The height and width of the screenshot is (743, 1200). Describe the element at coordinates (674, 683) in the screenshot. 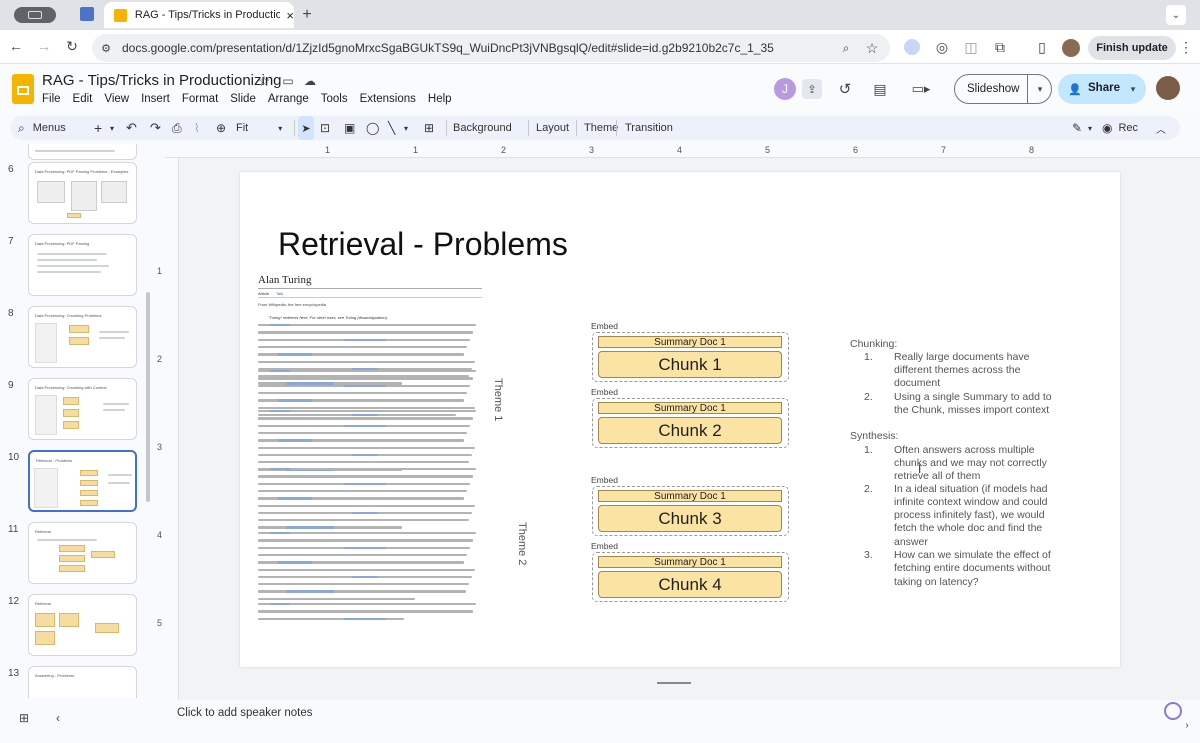

I see `notes-resize-handle` at that location.